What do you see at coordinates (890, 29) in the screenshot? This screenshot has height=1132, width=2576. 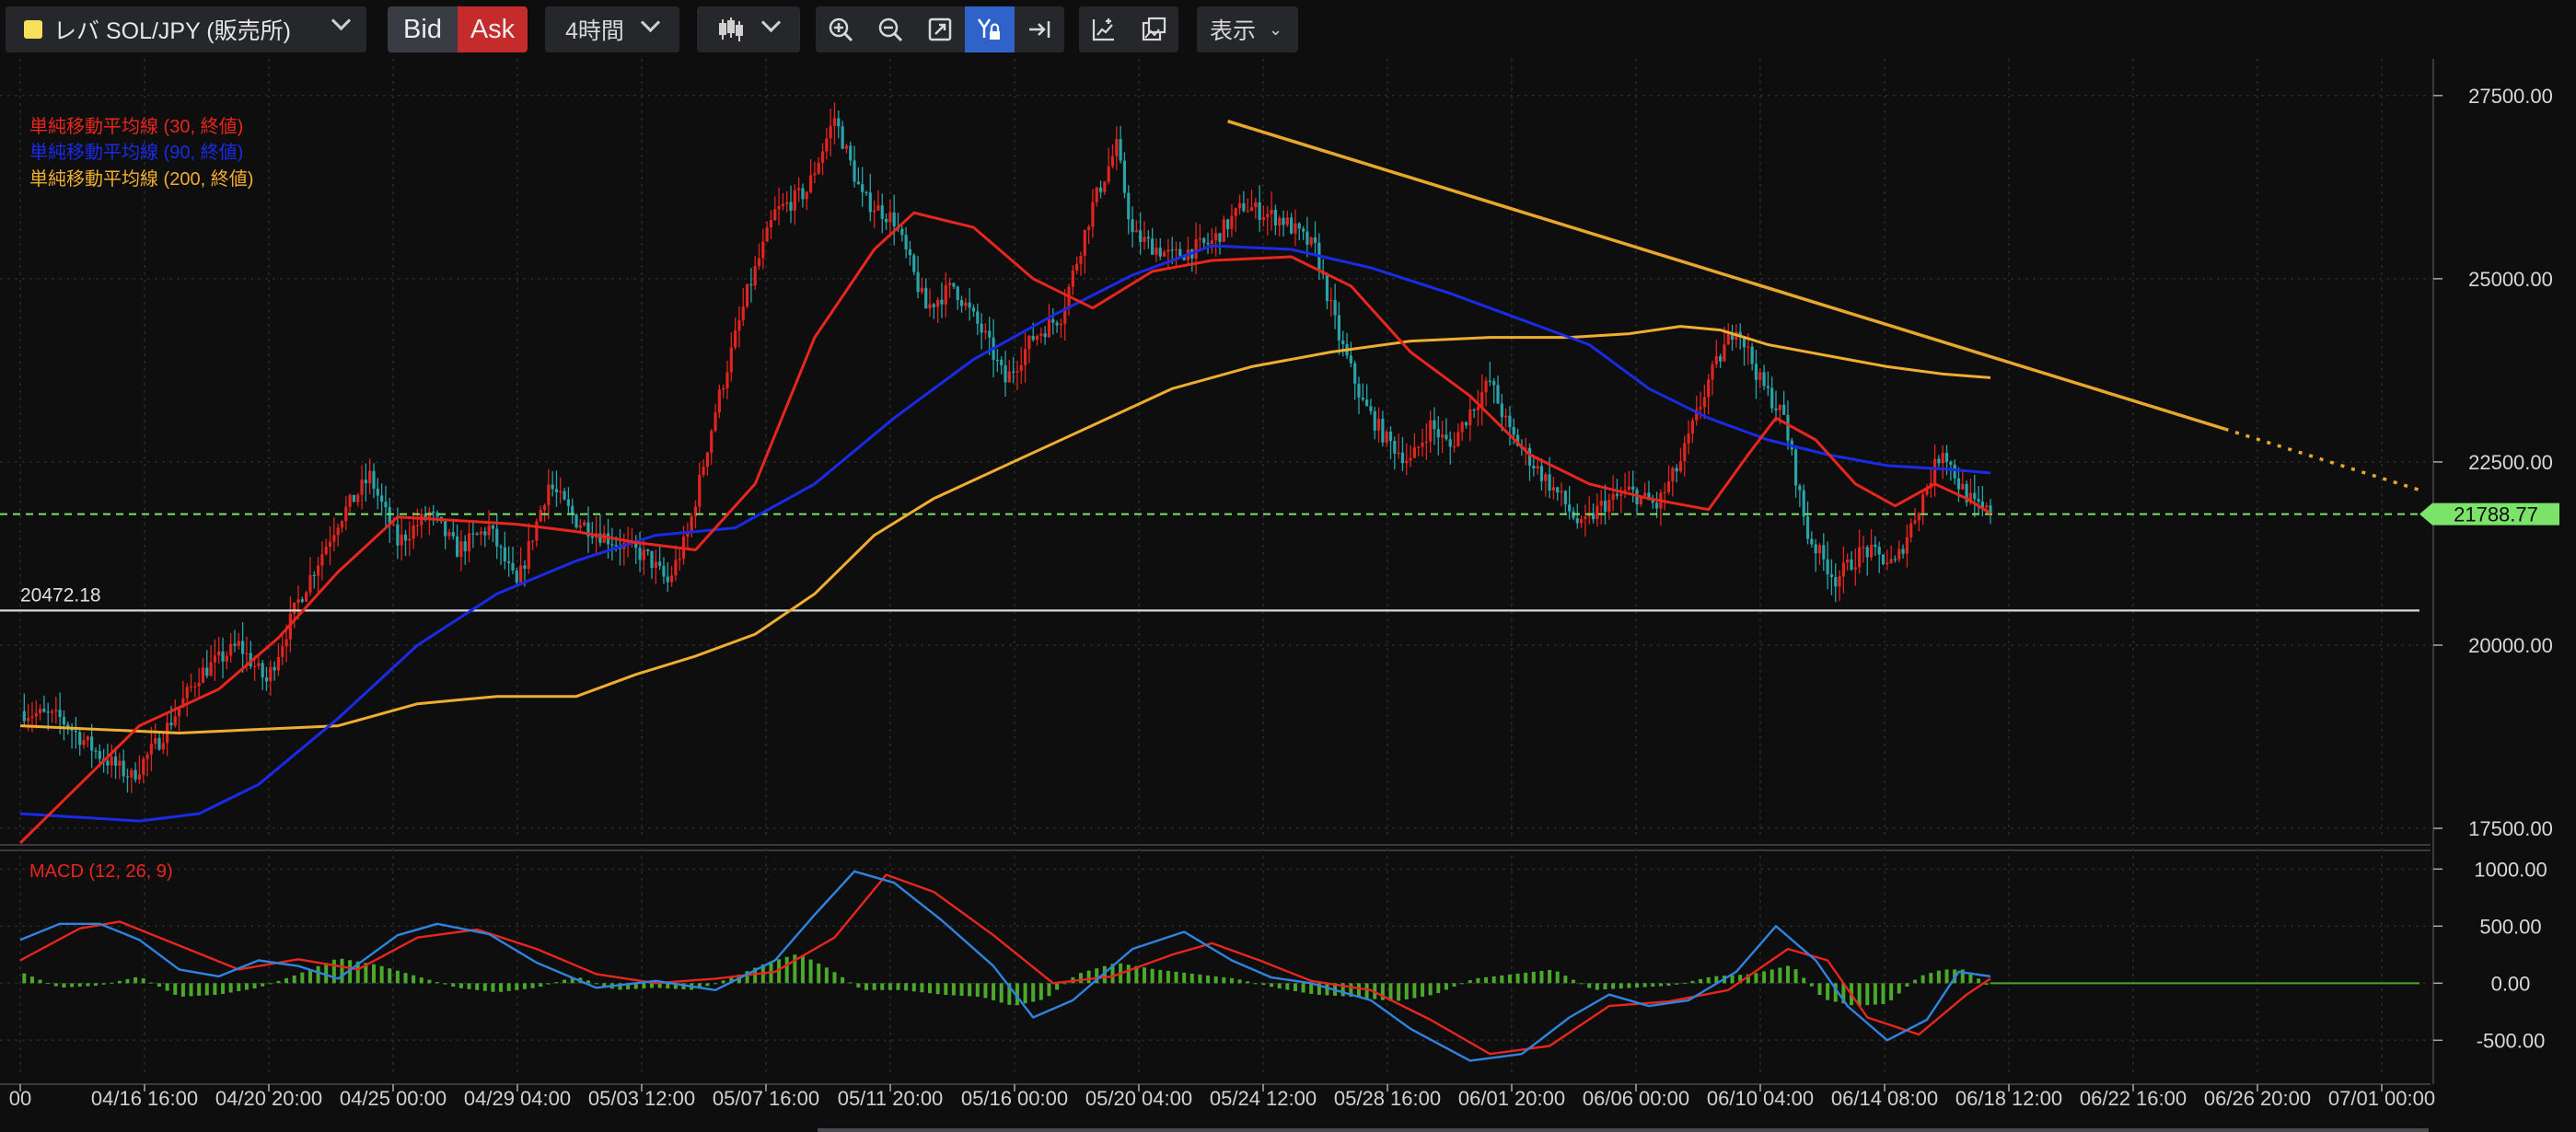 I see `zoom-out-button` at bounding box center [890, 29].